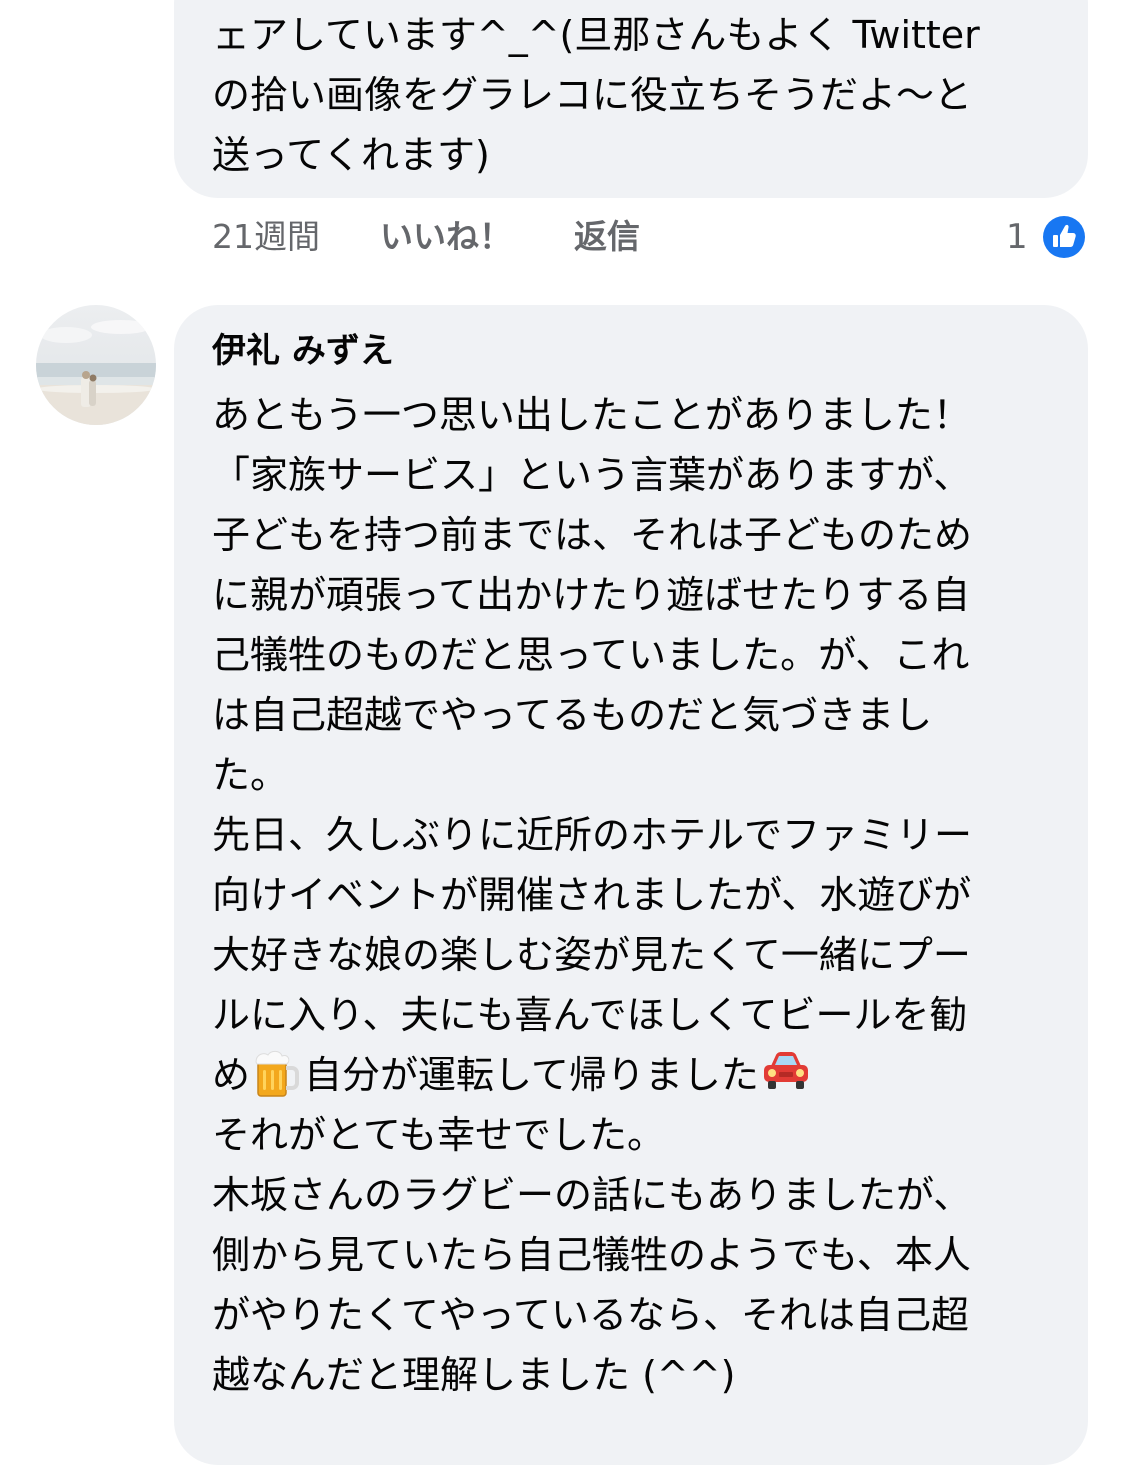 The width and height of the screenshot is (1125, 1465). Describe the element at coordinates (446, 237) in the screenshot. I see `like-button: いいね！` at that location.